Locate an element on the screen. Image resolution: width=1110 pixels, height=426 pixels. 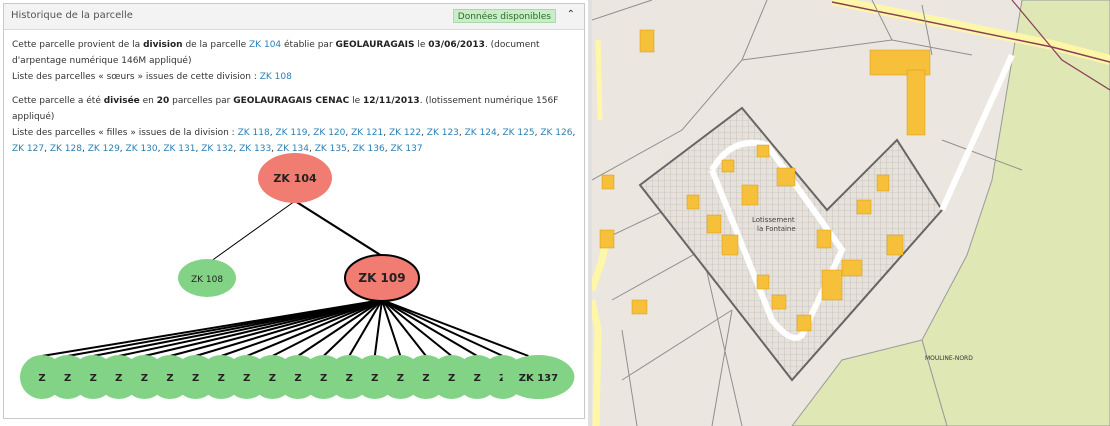
tree-node-label: ZK 108 is located at coordinates (207, 280).